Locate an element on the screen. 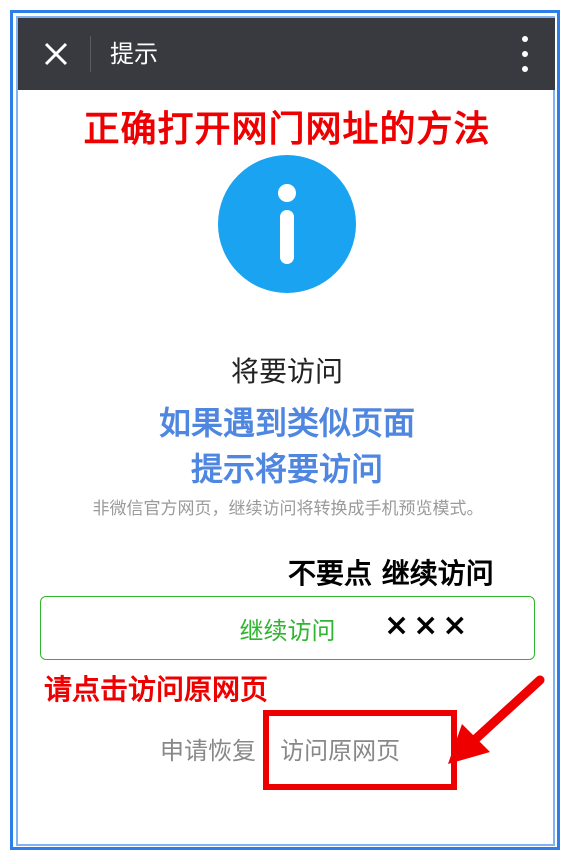 This screenshot has width=574, height=864. continue-button-label: 继续访问 is located at coordinates (287, 630).